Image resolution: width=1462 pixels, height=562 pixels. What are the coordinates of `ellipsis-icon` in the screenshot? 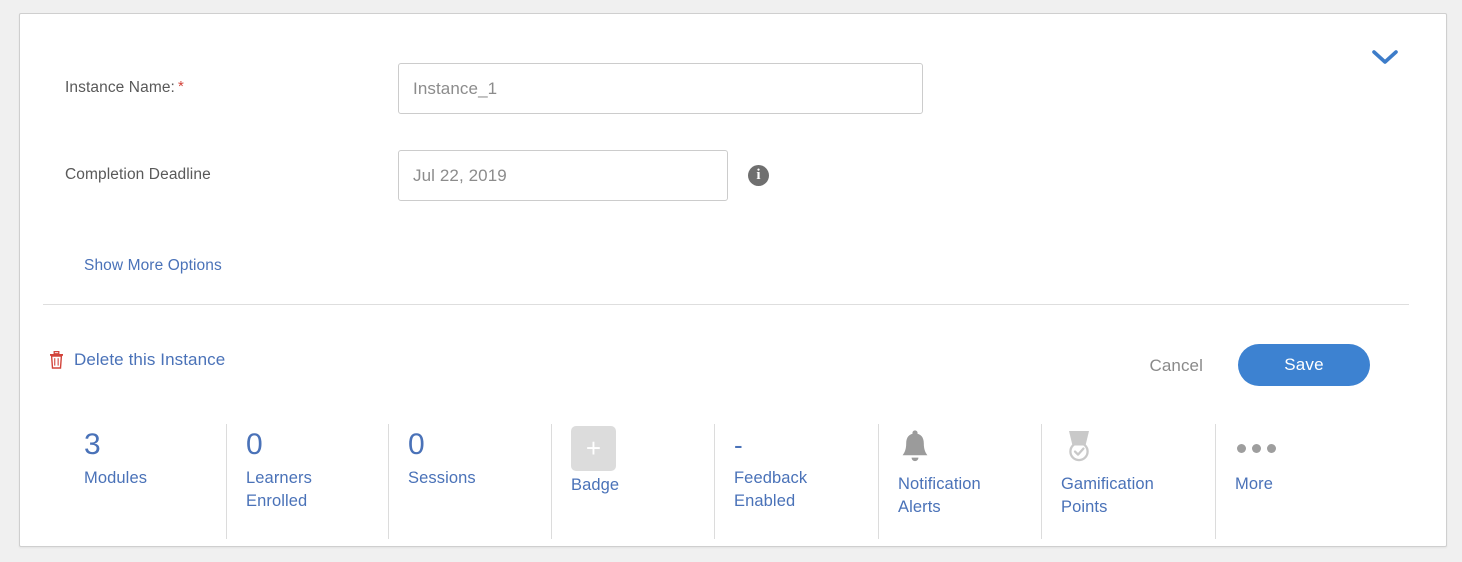 It's located at (1316, 448).